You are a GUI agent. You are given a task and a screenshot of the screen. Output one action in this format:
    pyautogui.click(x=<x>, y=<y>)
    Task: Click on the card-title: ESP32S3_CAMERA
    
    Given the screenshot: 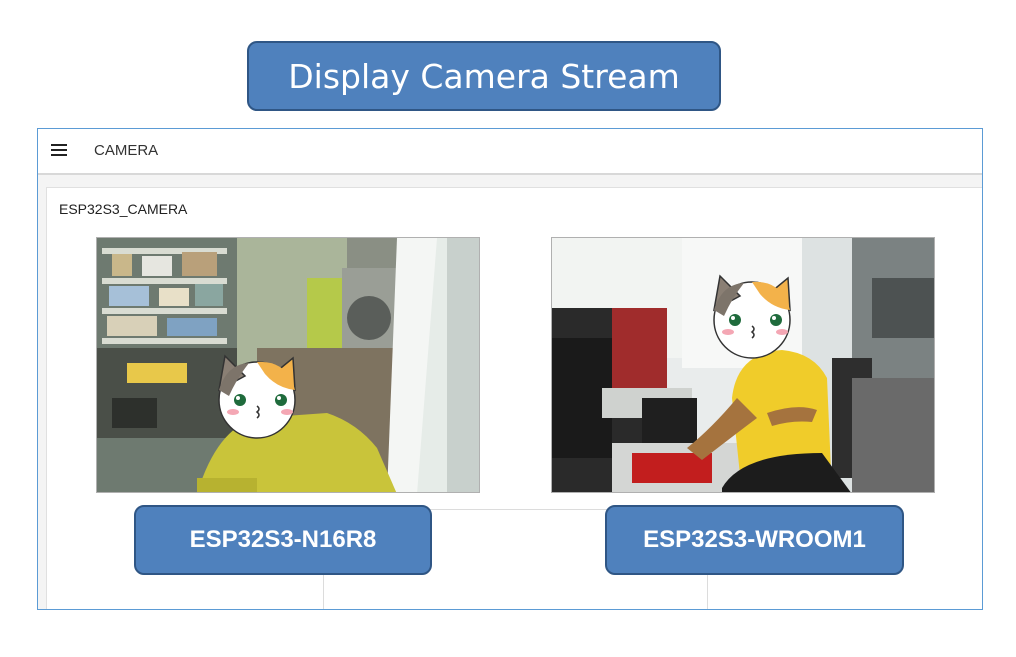 What is the action you would take?
    pyautogui.click(x=123, y=209)
    